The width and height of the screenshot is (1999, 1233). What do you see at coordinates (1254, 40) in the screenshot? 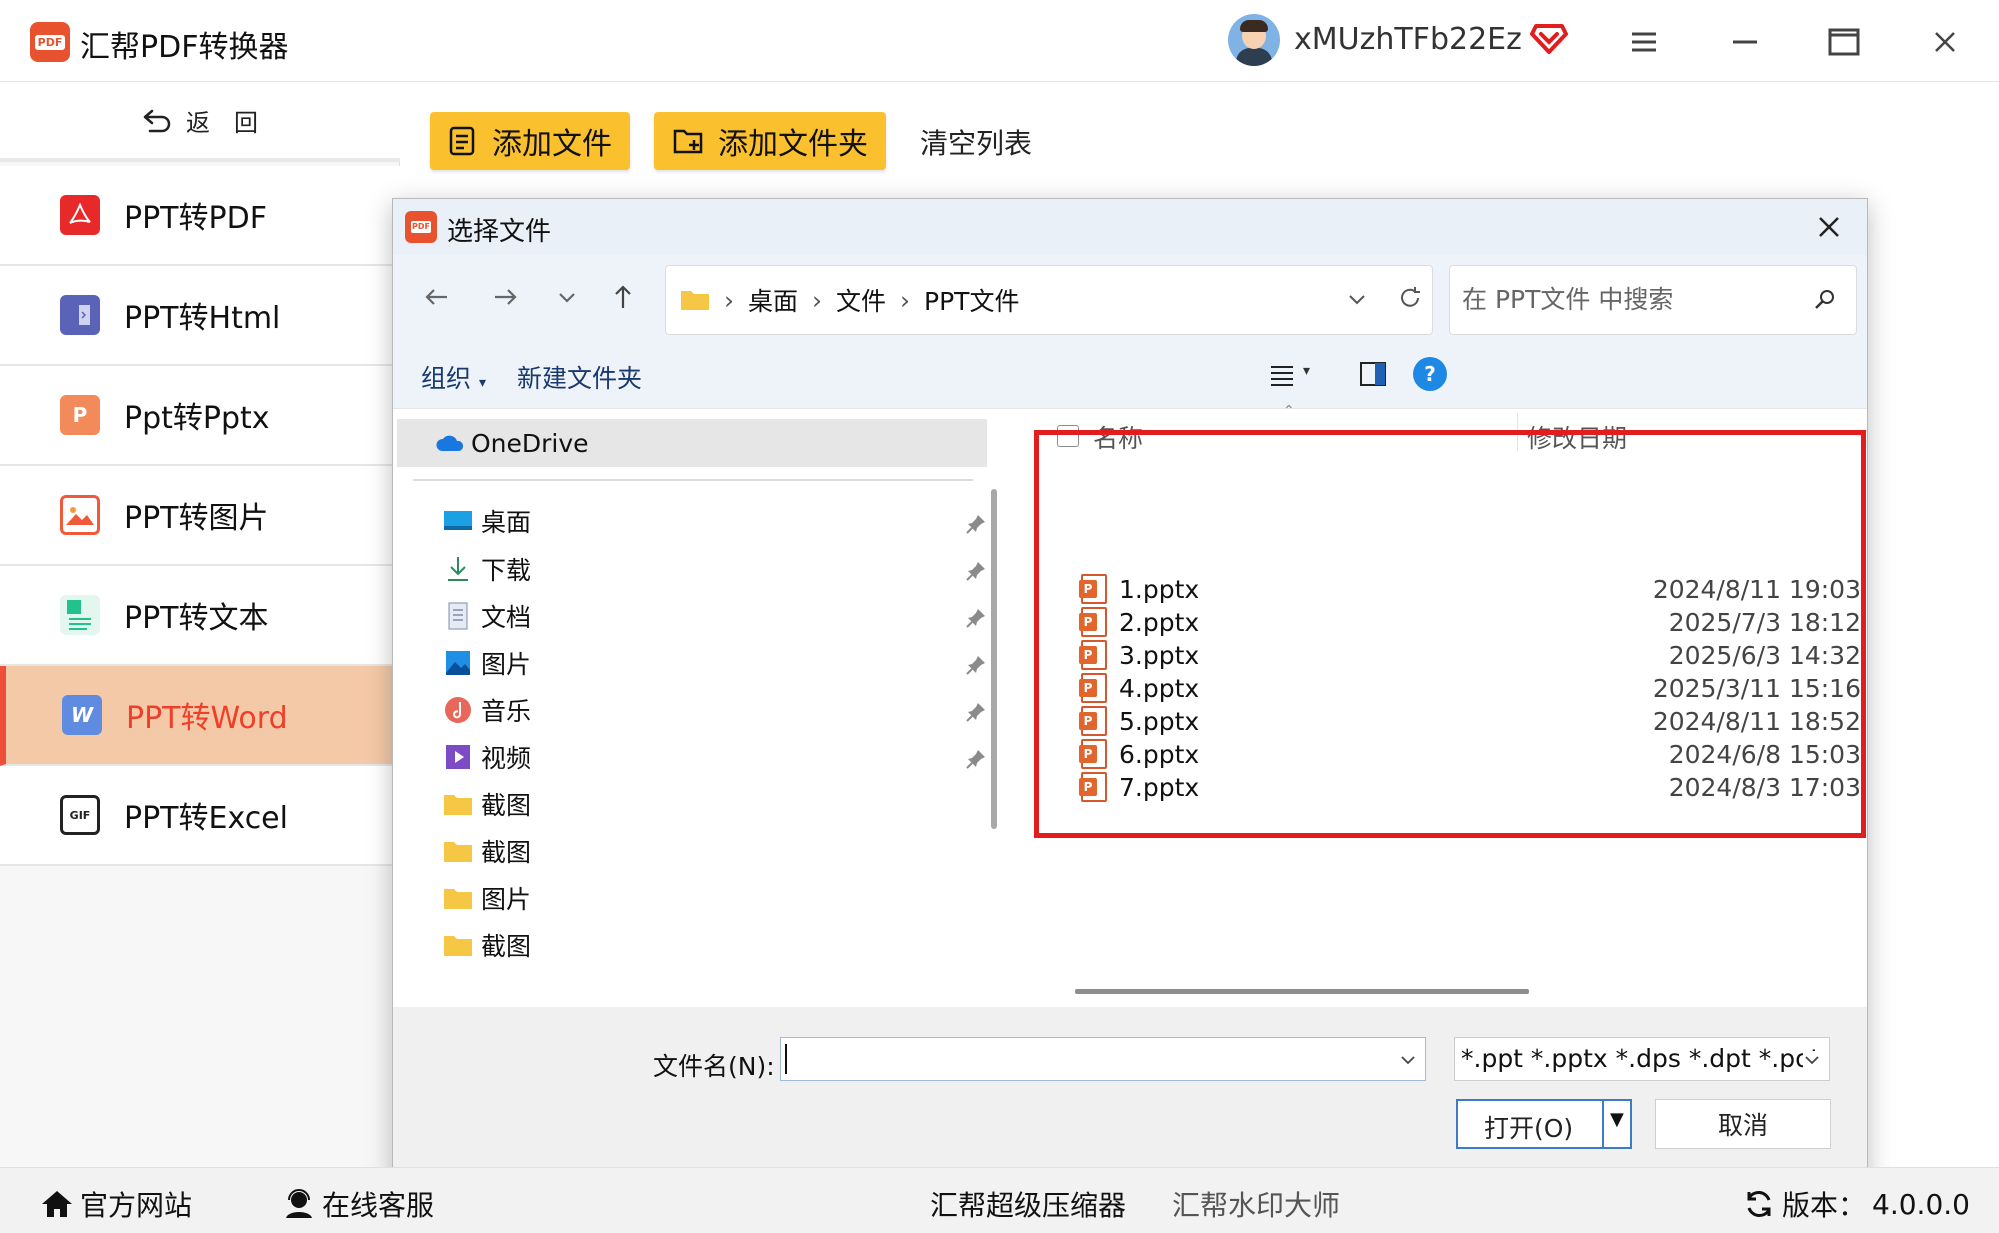
I see `user-avatar` at bounding box center [1254, 40].